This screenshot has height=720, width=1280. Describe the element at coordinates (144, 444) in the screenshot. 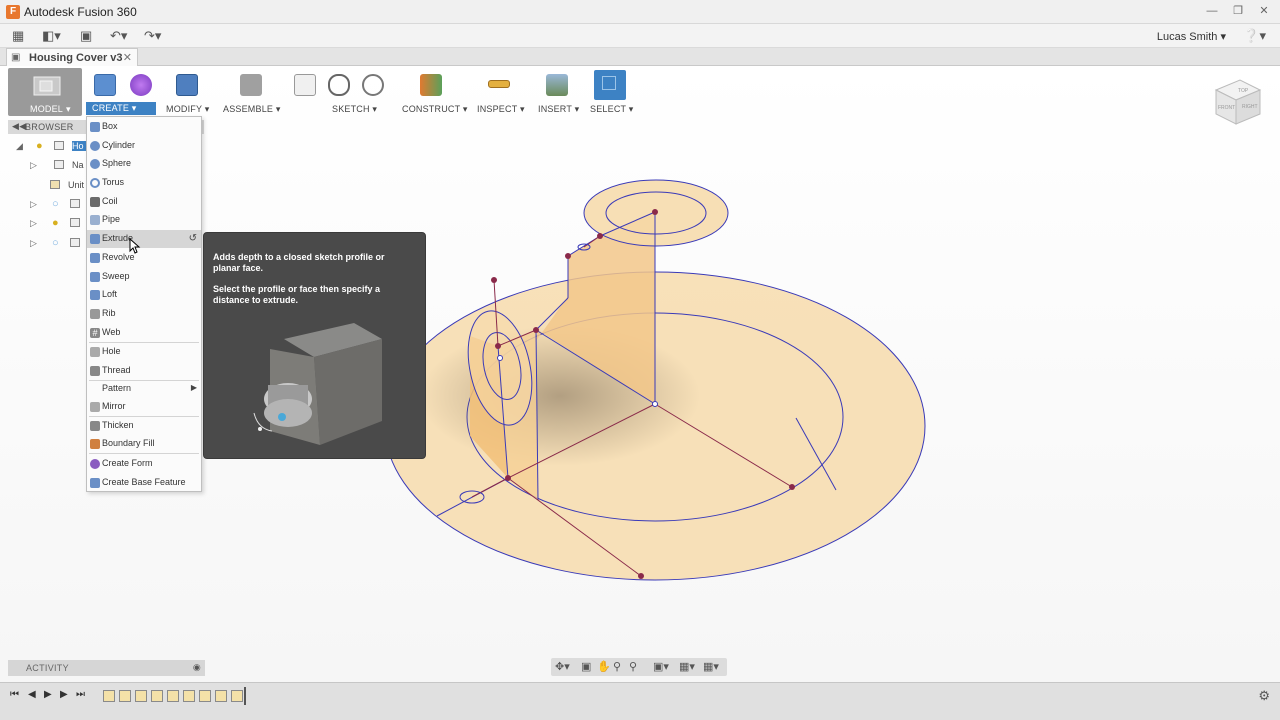

I see `menu-item-boundary-fill: Boundary Fill` at that location.